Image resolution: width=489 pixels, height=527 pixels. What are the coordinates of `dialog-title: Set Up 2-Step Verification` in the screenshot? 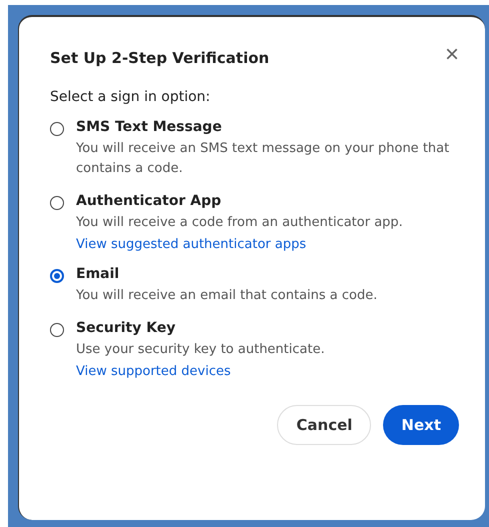 It's located at (160, 58).